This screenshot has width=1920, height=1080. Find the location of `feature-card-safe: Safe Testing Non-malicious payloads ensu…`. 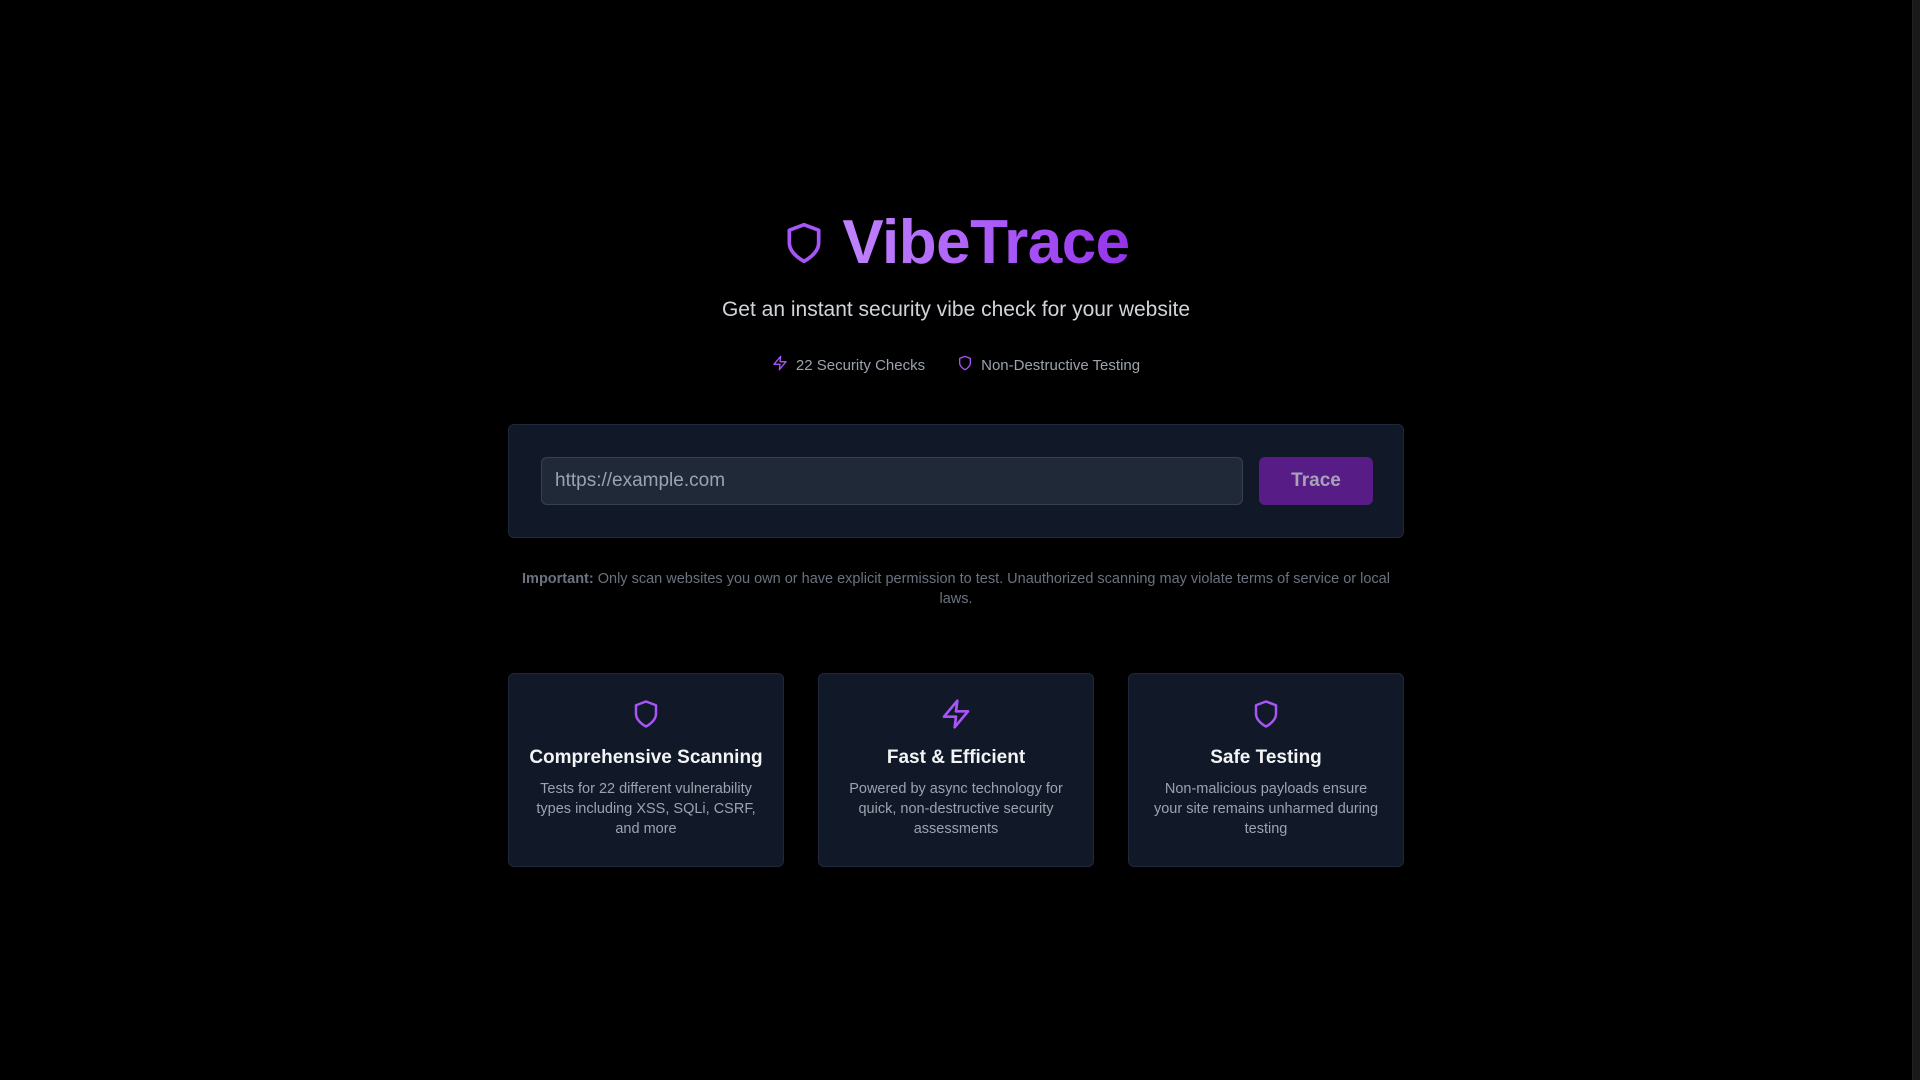

feature-card-safe: Safe Testing Non-malicious payloads ensu… is located at coordinates (1266, 770).